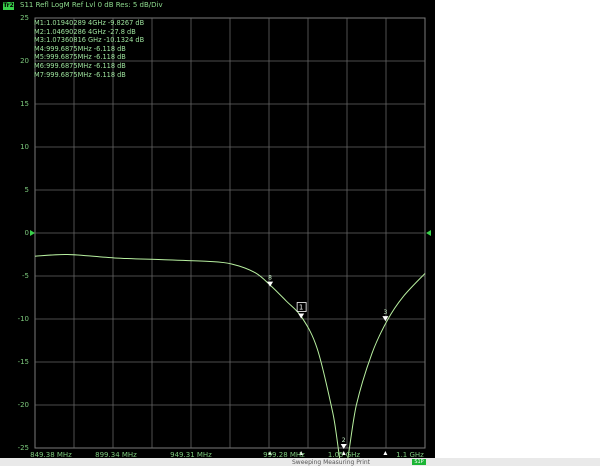 The width and height of the screenshot is (600, 466). What do you see at coordinates (89, 40) in the screenshot?
I see `marker-readout-line: M3:1.07360816 GHz -10.1324 dB` at bounding box center [89, 40].